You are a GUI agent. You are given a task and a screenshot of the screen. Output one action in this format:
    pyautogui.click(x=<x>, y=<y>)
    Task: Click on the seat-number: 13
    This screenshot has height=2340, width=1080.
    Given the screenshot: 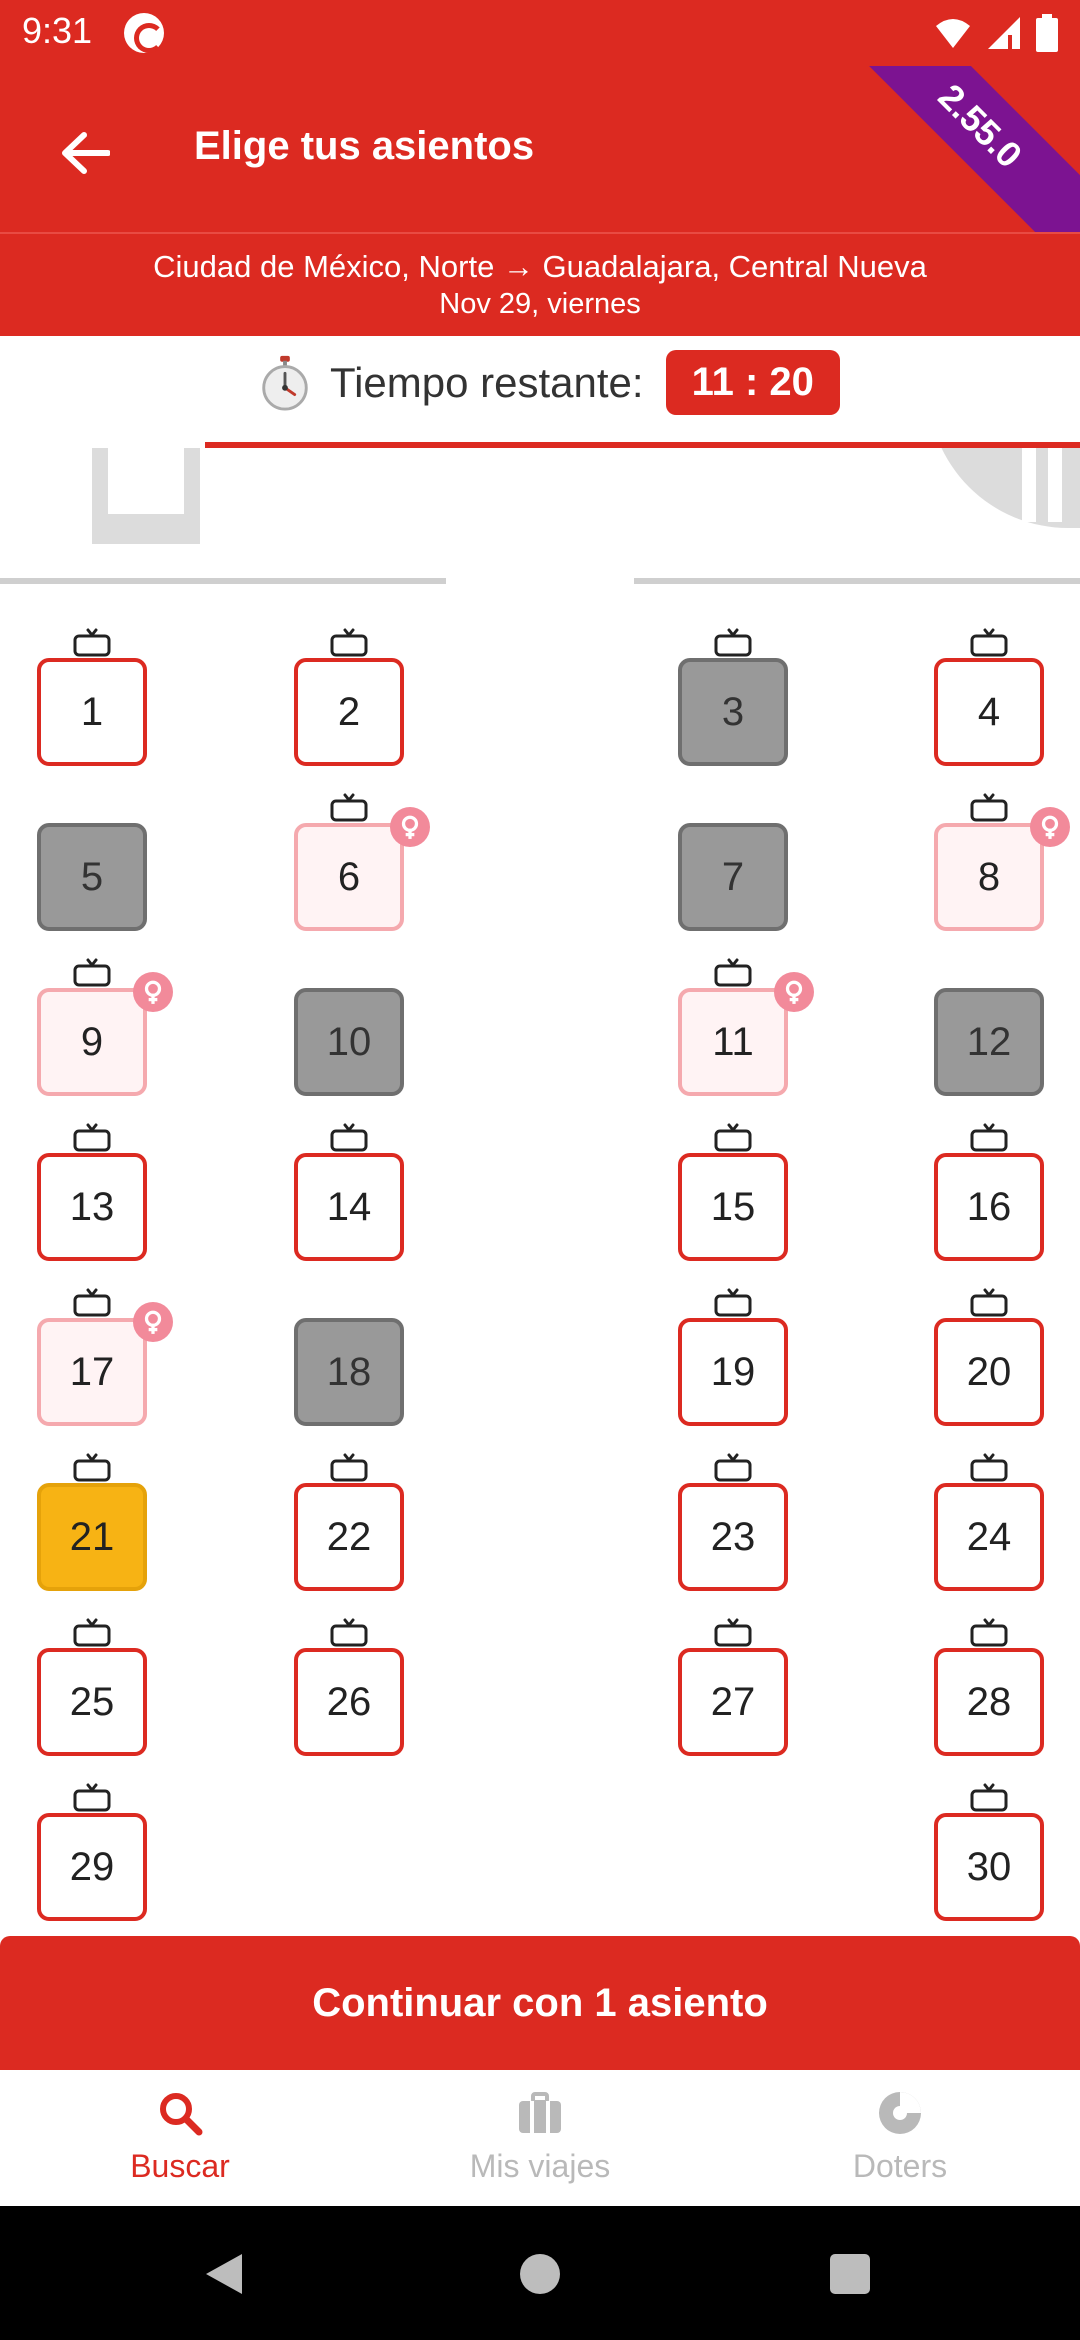 What is the action you would take?
    pyautogui.click(x=92, y=1206)
    